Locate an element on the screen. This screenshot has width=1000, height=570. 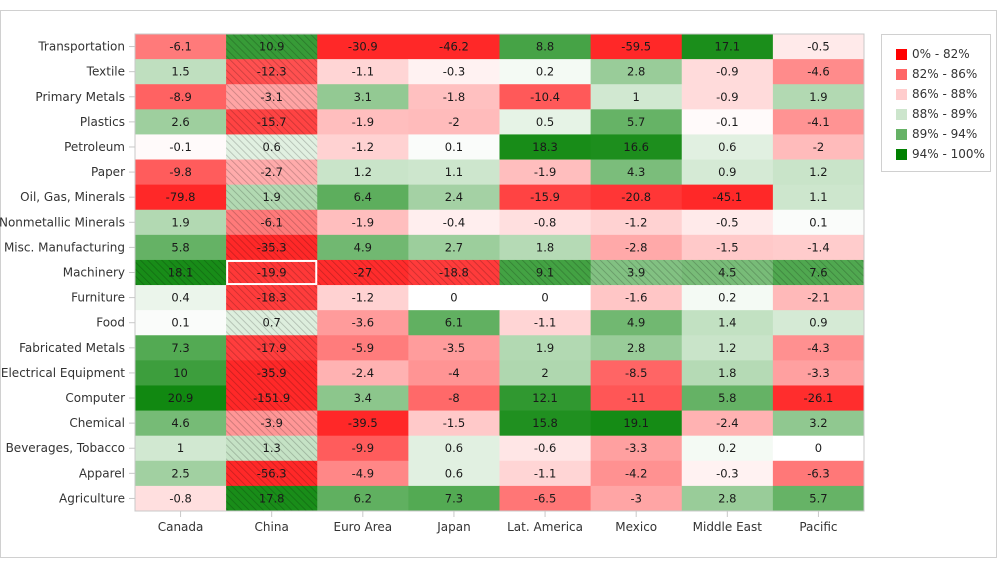
heatmap-cell: 10.9 is located at coordinates (272, 47).